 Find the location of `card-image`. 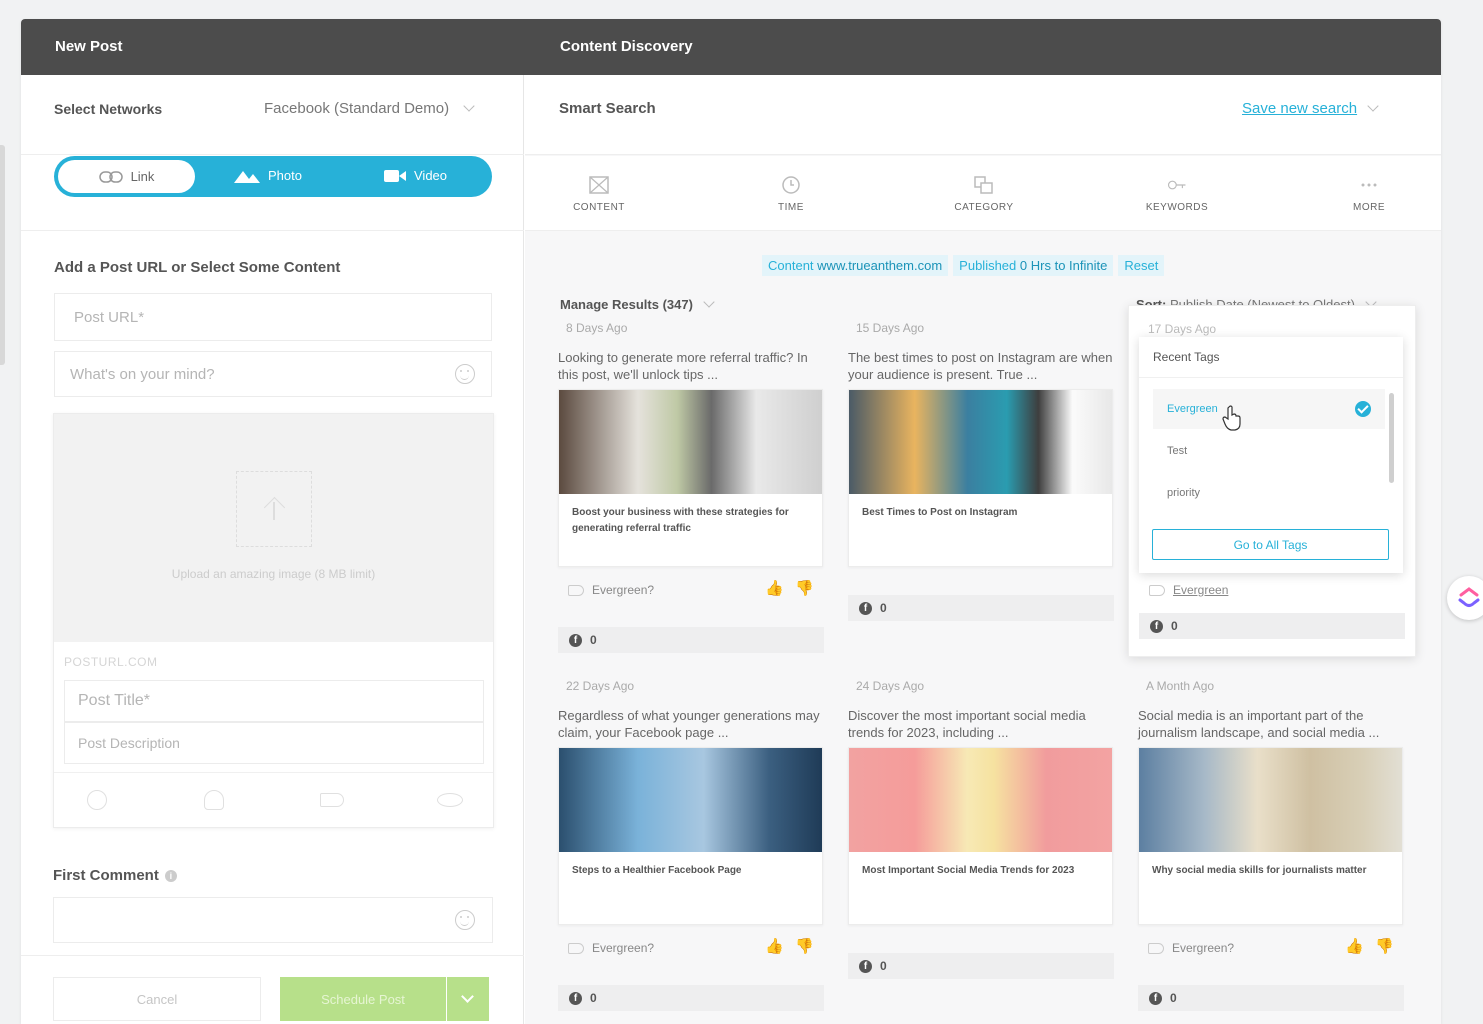

card-image is located at coordinates (690, 442).